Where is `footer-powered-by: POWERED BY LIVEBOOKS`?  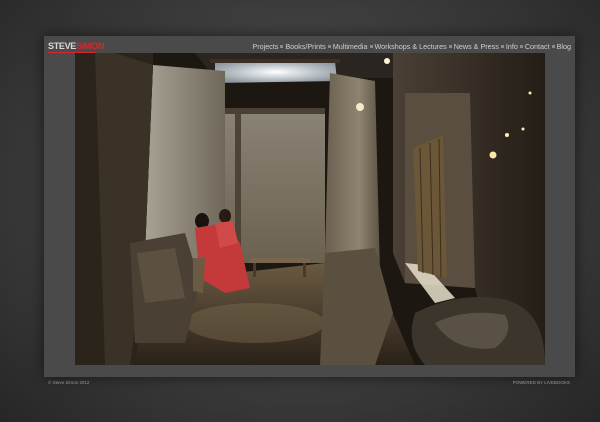
footer-powered-by: POWERED BY LIVEBOOKS is located at coordinates (541, 383).